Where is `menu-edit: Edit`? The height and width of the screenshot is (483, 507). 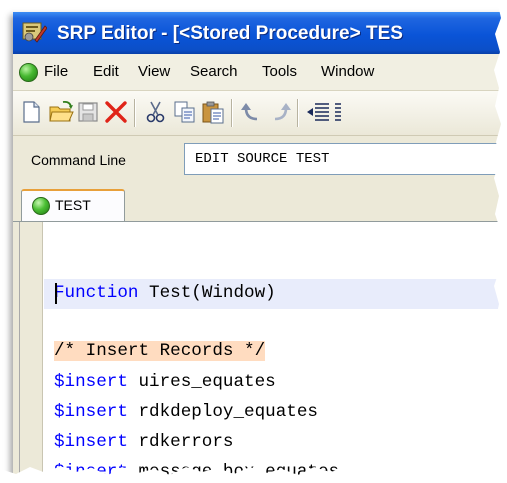
menu-edit: Edit is located at coordinates (106, 71).